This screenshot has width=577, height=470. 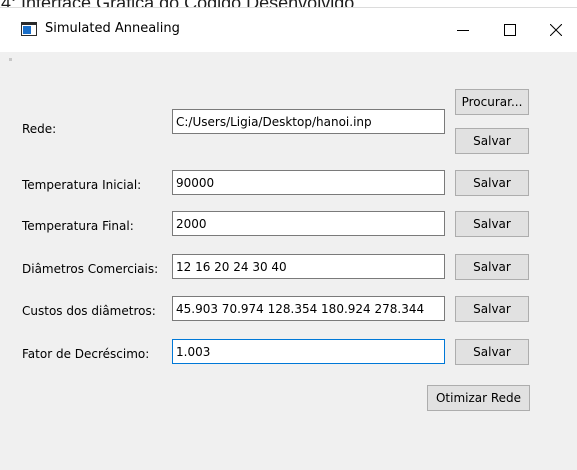 What do you see at coordinates (492, 183) in the screenshot?
I see `temperatura-inicial-save-button: Salvar` at bounding box center [492, 183].